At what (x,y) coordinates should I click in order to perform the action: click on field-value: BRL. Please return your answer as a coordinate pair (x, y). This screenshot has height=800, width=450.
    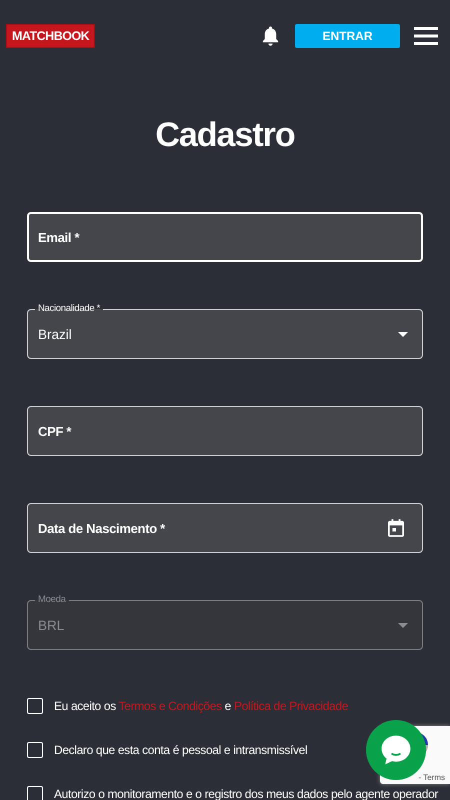
    Looking at the image, I should click on (52, 625).